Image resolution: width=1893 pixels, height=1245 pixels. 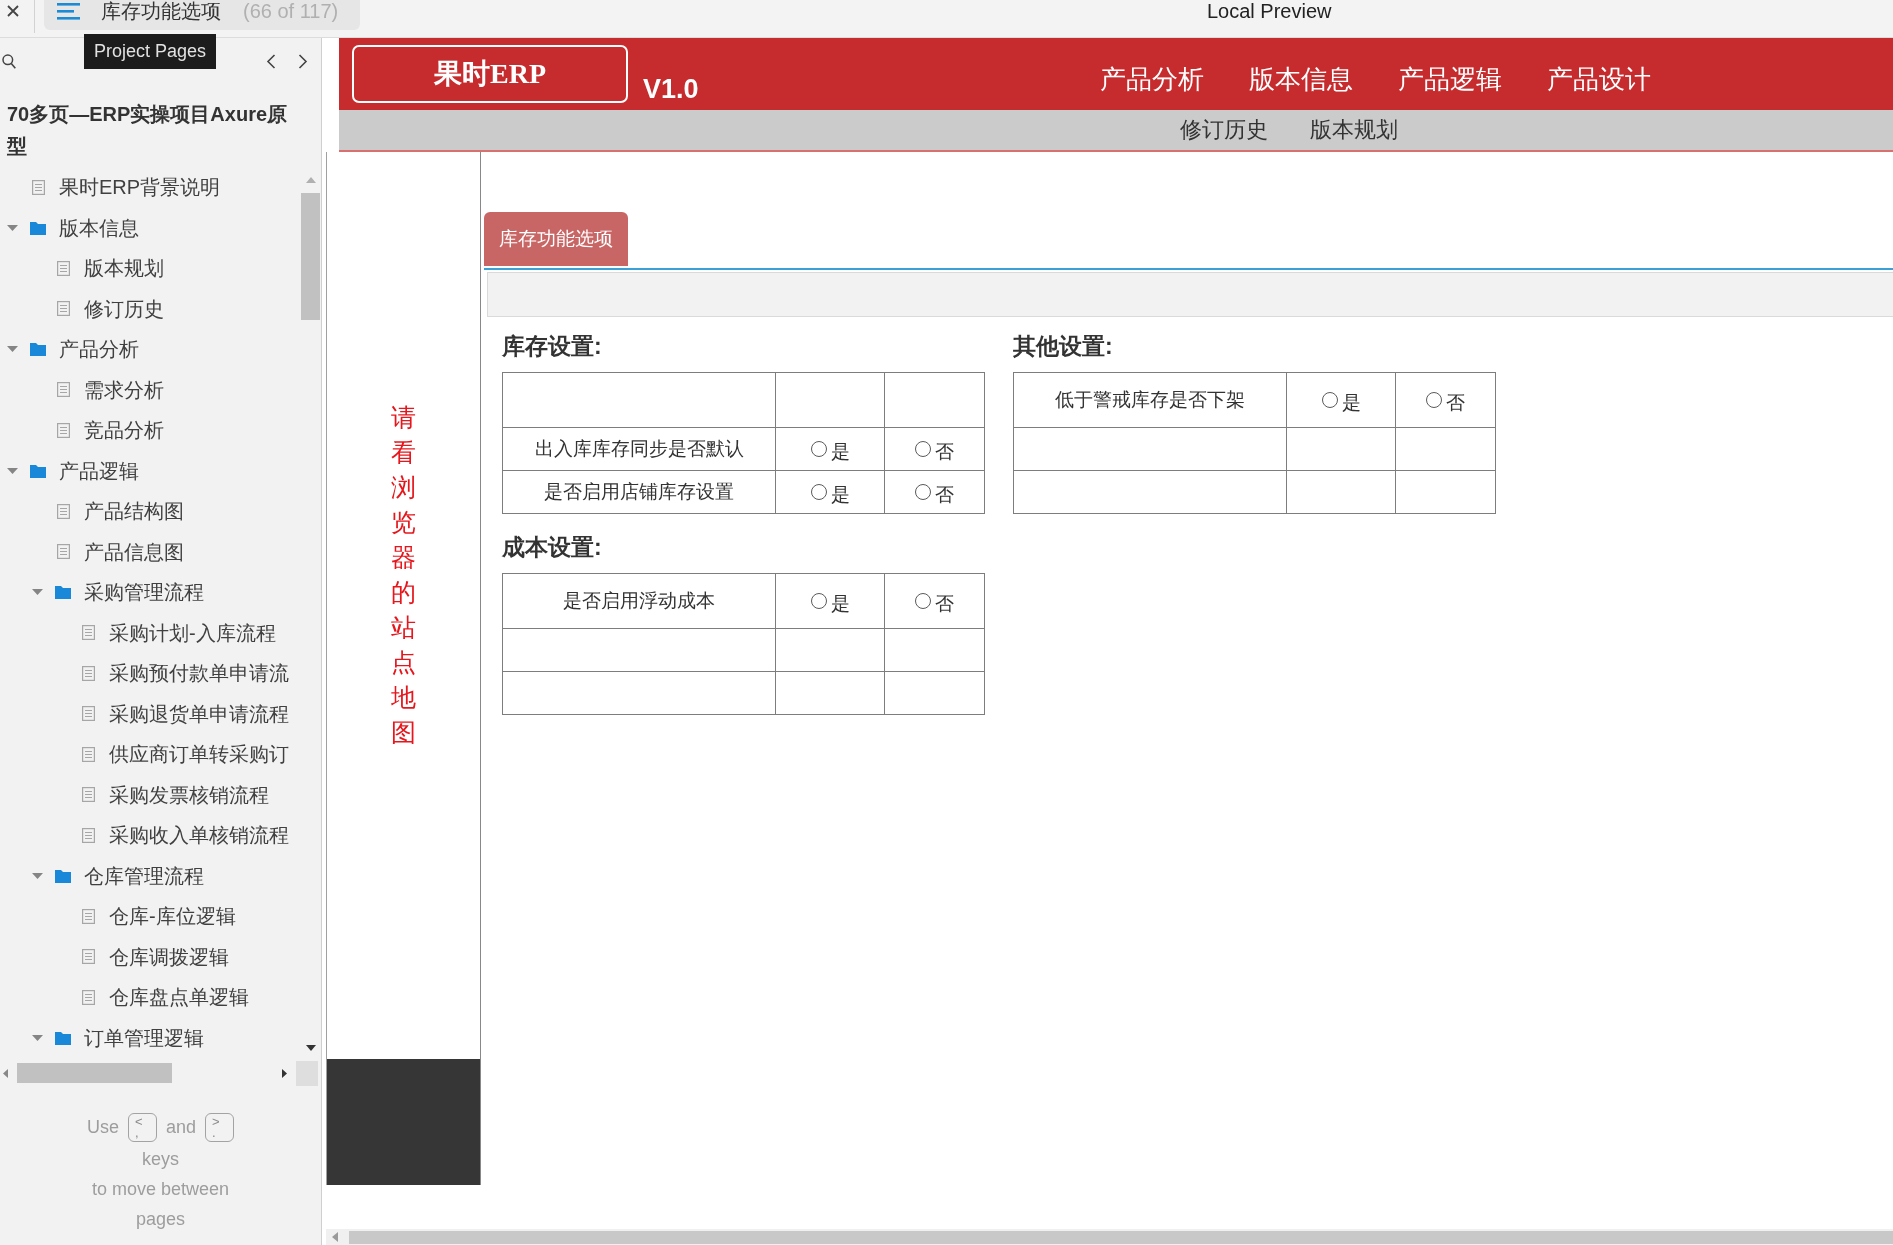 I want to click on menu-icon, so click(x=68, y=11).